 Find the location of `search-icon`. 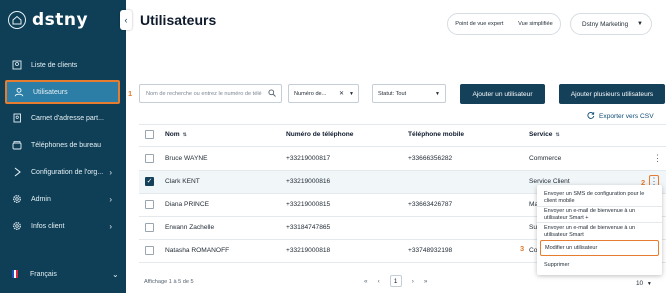

search-icon is located at coordinates (272, 93).